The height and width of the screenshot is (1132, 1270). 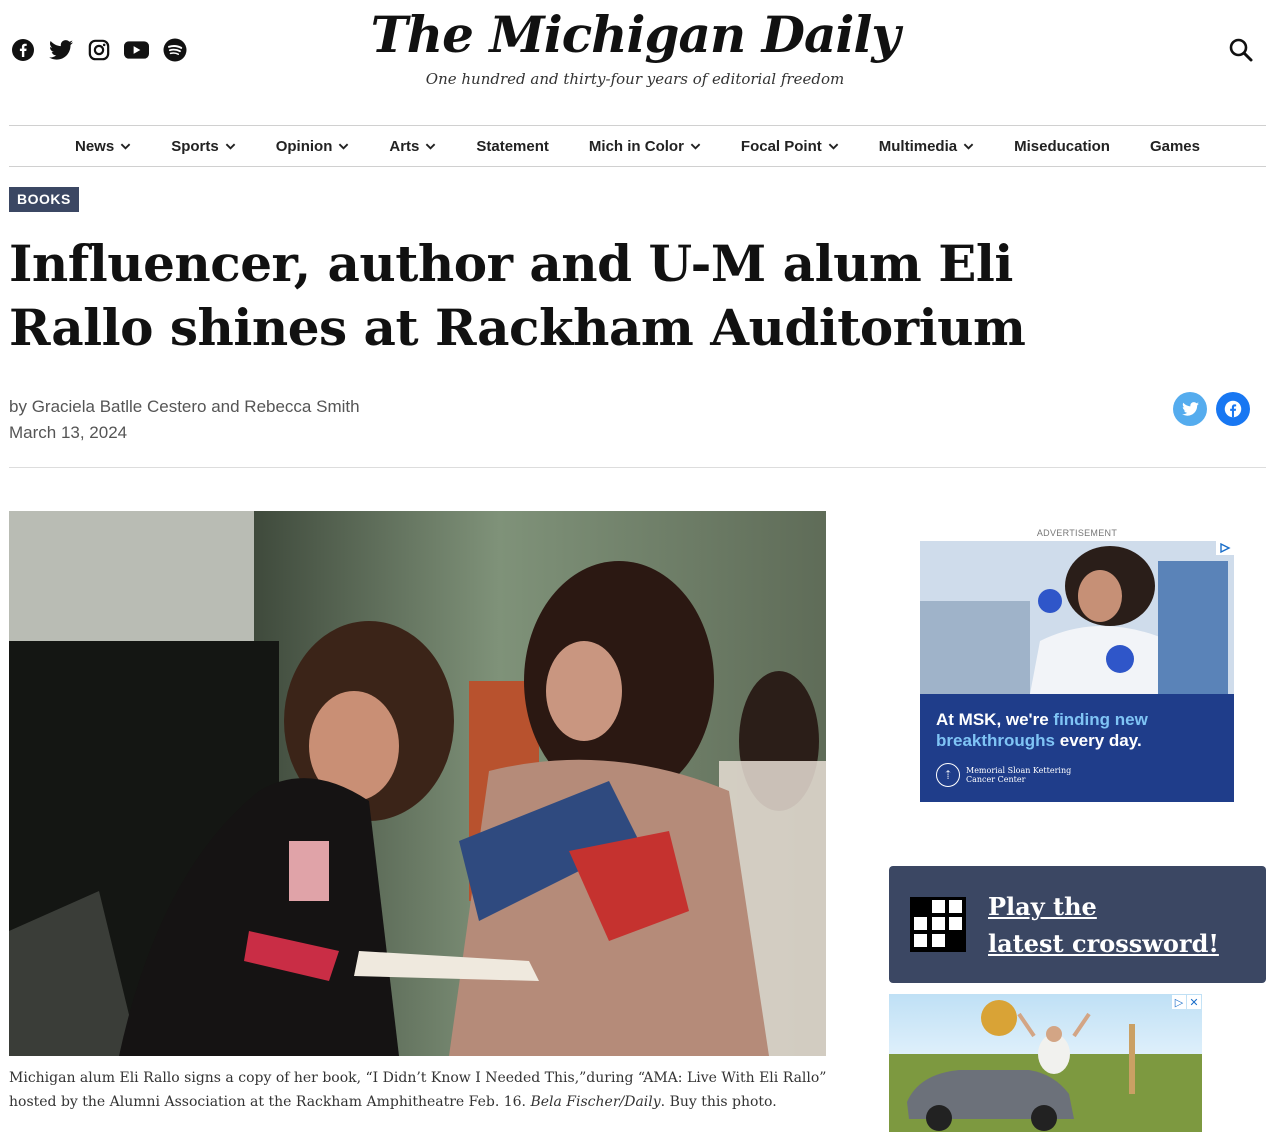 I want to click on publish-date: March 13, 2024, so click(x=68, y=432).